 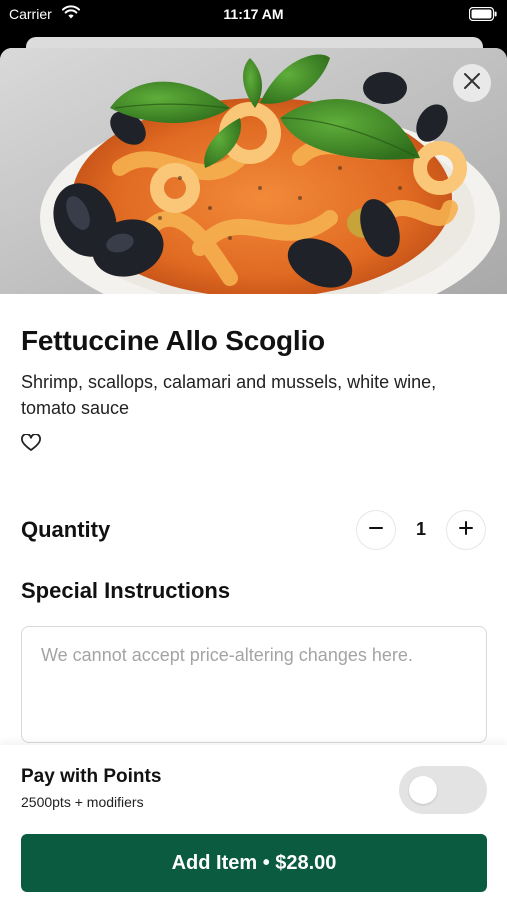 What do you see at coordinates (443, 790) in the screenshot?
I see `pay-with-points-toggle` at bounding box center [443, 790].